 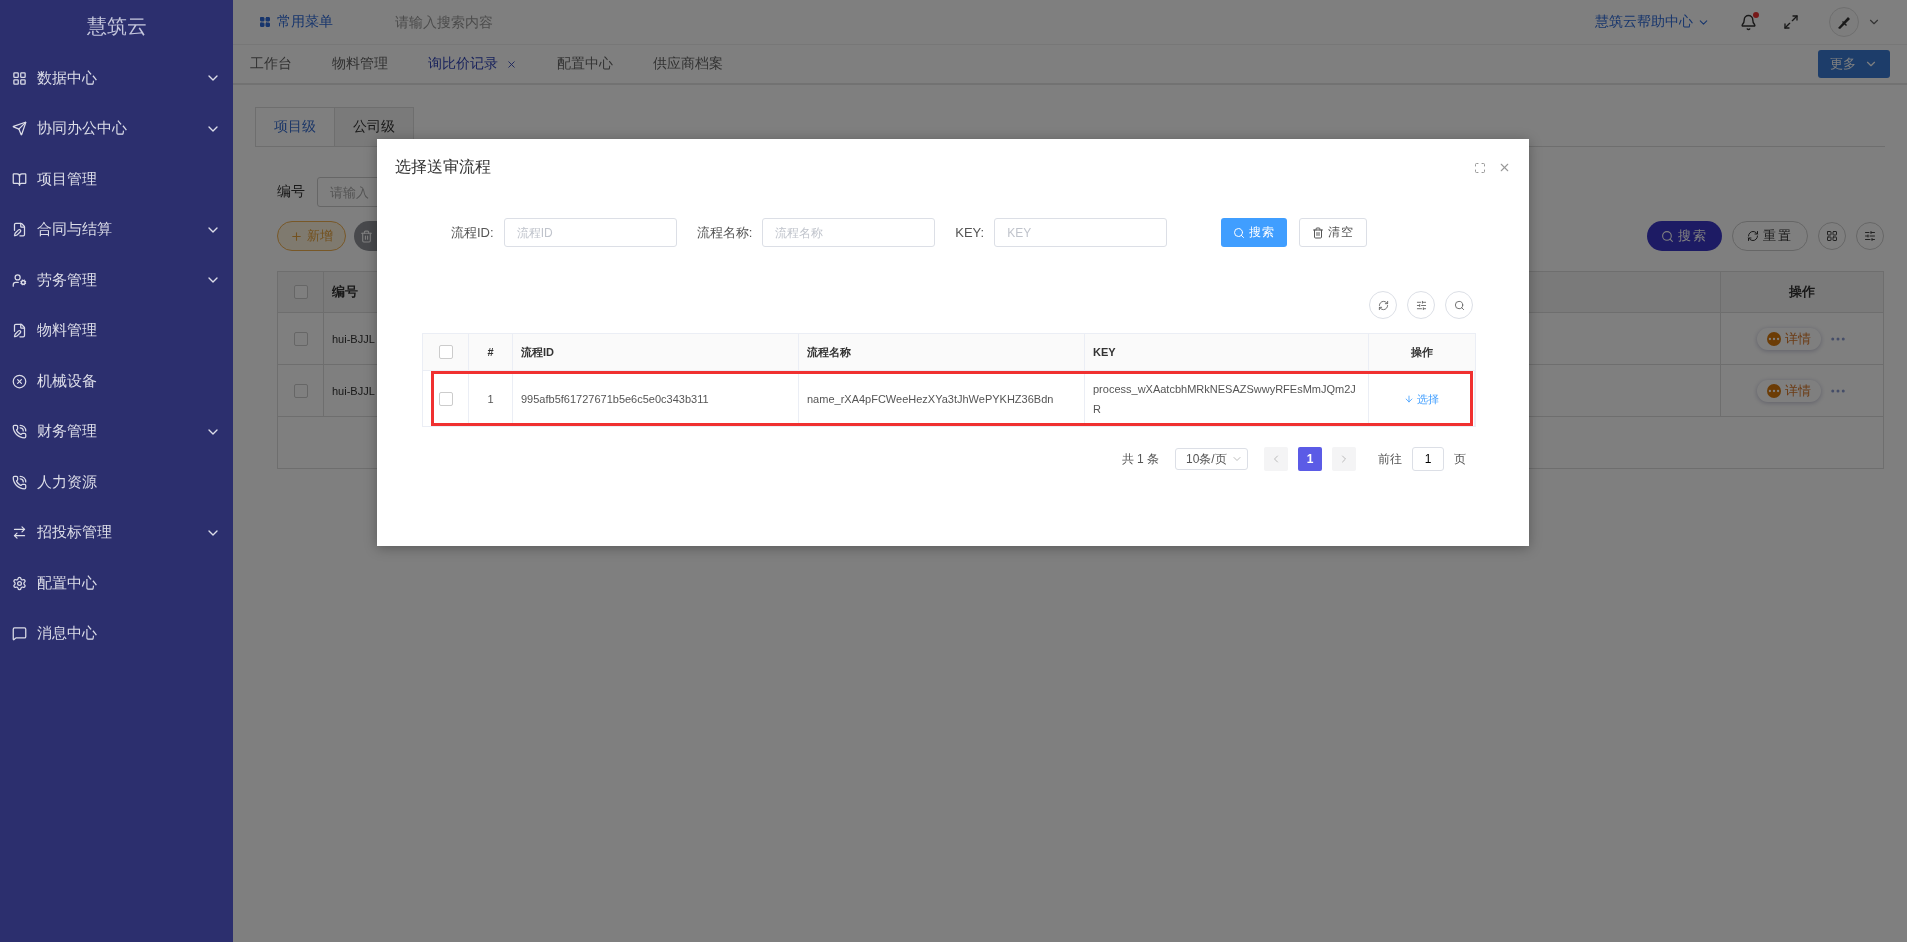 What do you see at coordinates (116, 482) in the screenshot?
I see `sidebar-item: 人力资源` at bounding box center [116, 482].